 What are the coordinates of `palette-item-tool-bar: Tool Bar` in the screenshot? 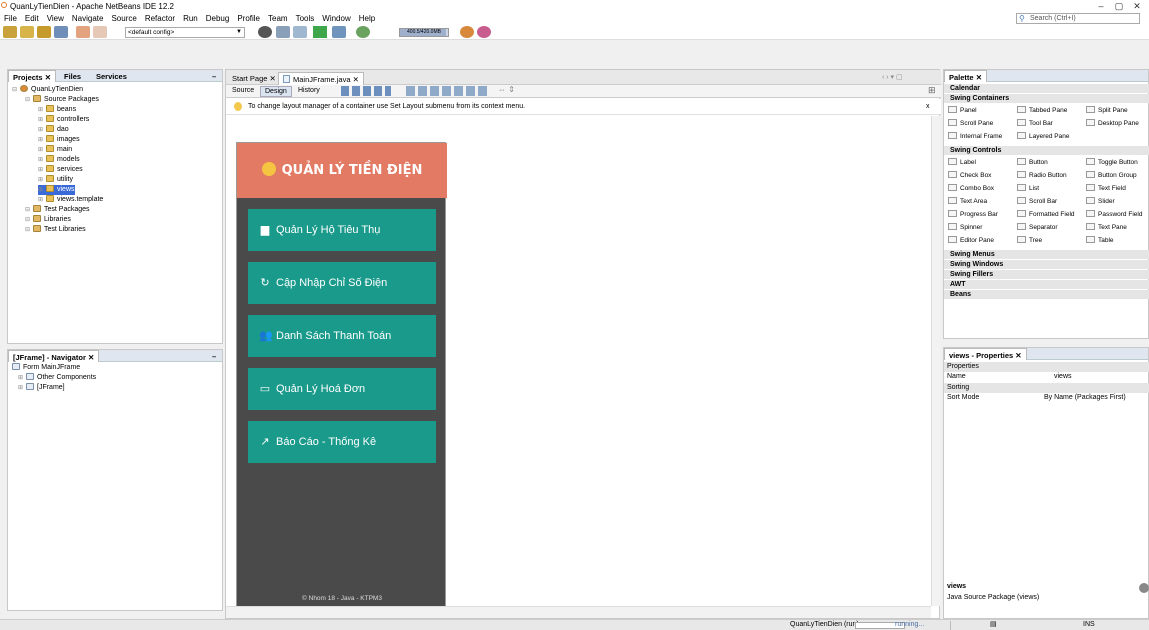 It's located at (1035, 123).